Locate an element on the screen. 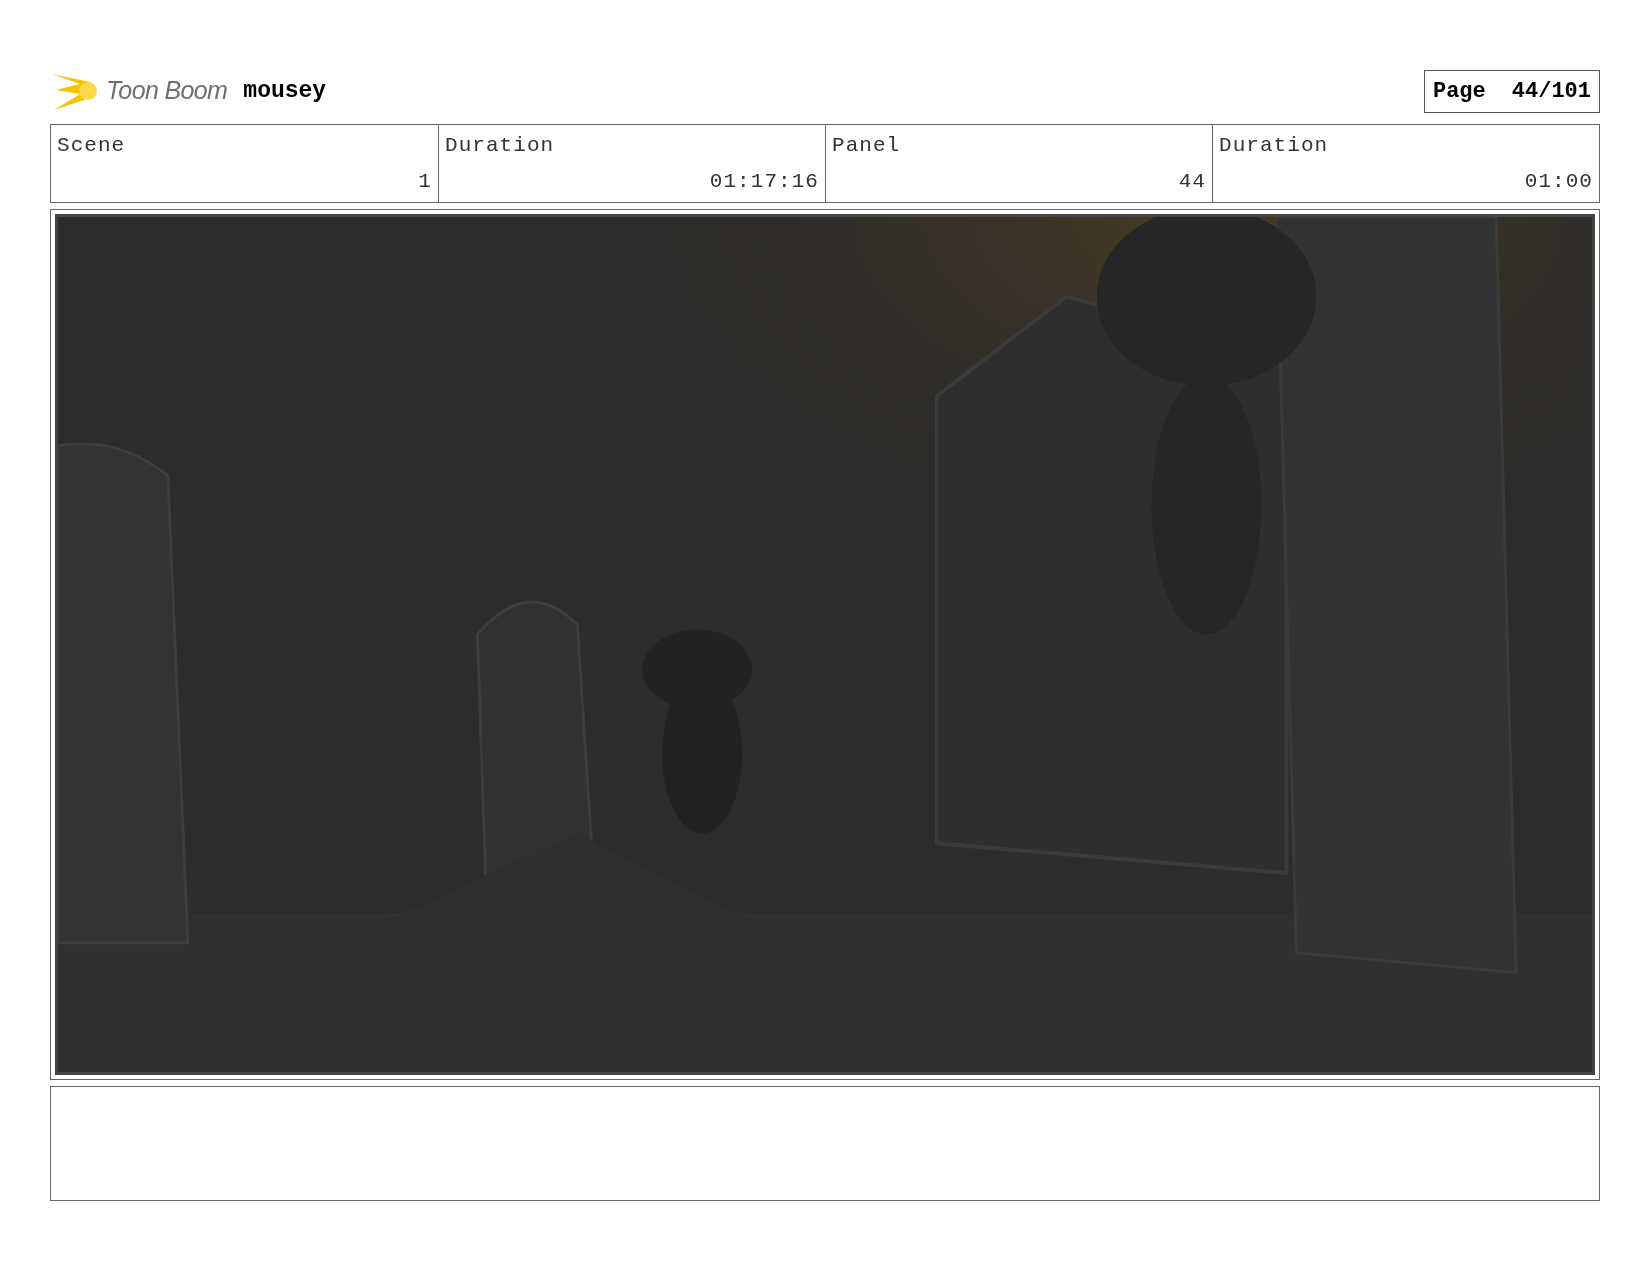  table-cell-text: 01:17:16 is located at coordinates (764, 181).